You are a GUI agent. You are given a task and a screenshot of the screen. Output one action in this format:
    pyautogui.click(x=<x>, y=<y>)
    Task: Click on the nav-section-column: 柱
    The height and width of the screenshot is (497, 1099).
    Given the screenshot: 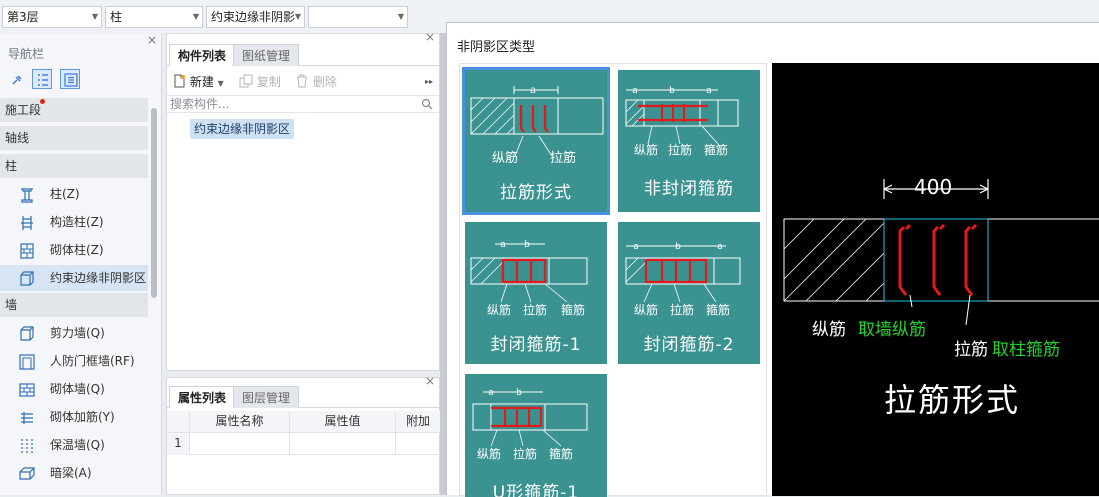 What is the action you would take?
    pyautogui.click(x=74, y=166)
    